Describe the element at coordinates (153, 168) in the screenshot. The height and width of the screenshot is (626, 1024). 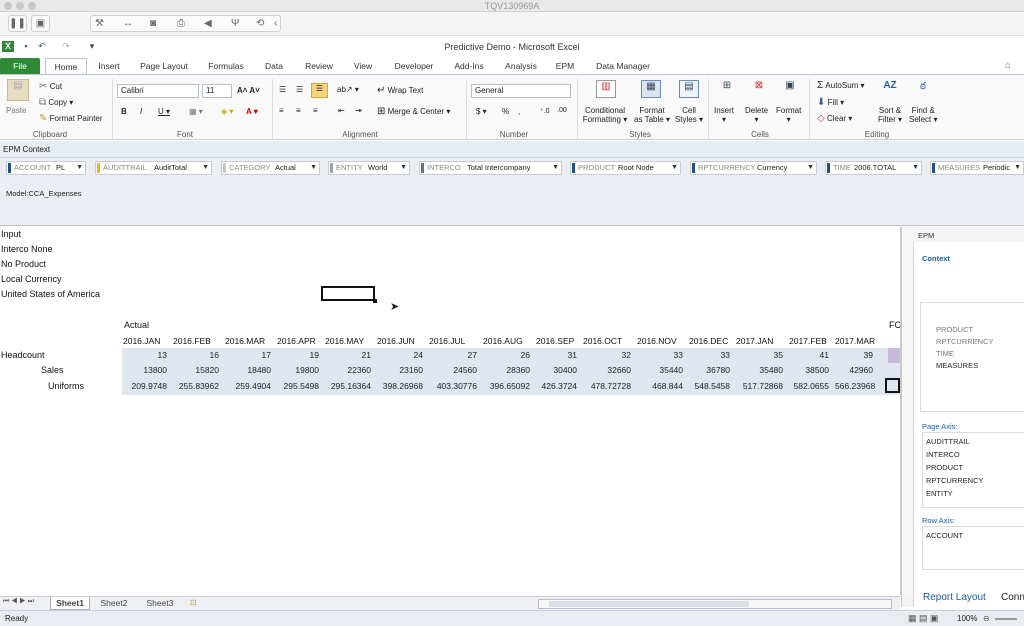
I see `dim-audittrail: AUDITTRAIL AuditTotal ▼` at that location.